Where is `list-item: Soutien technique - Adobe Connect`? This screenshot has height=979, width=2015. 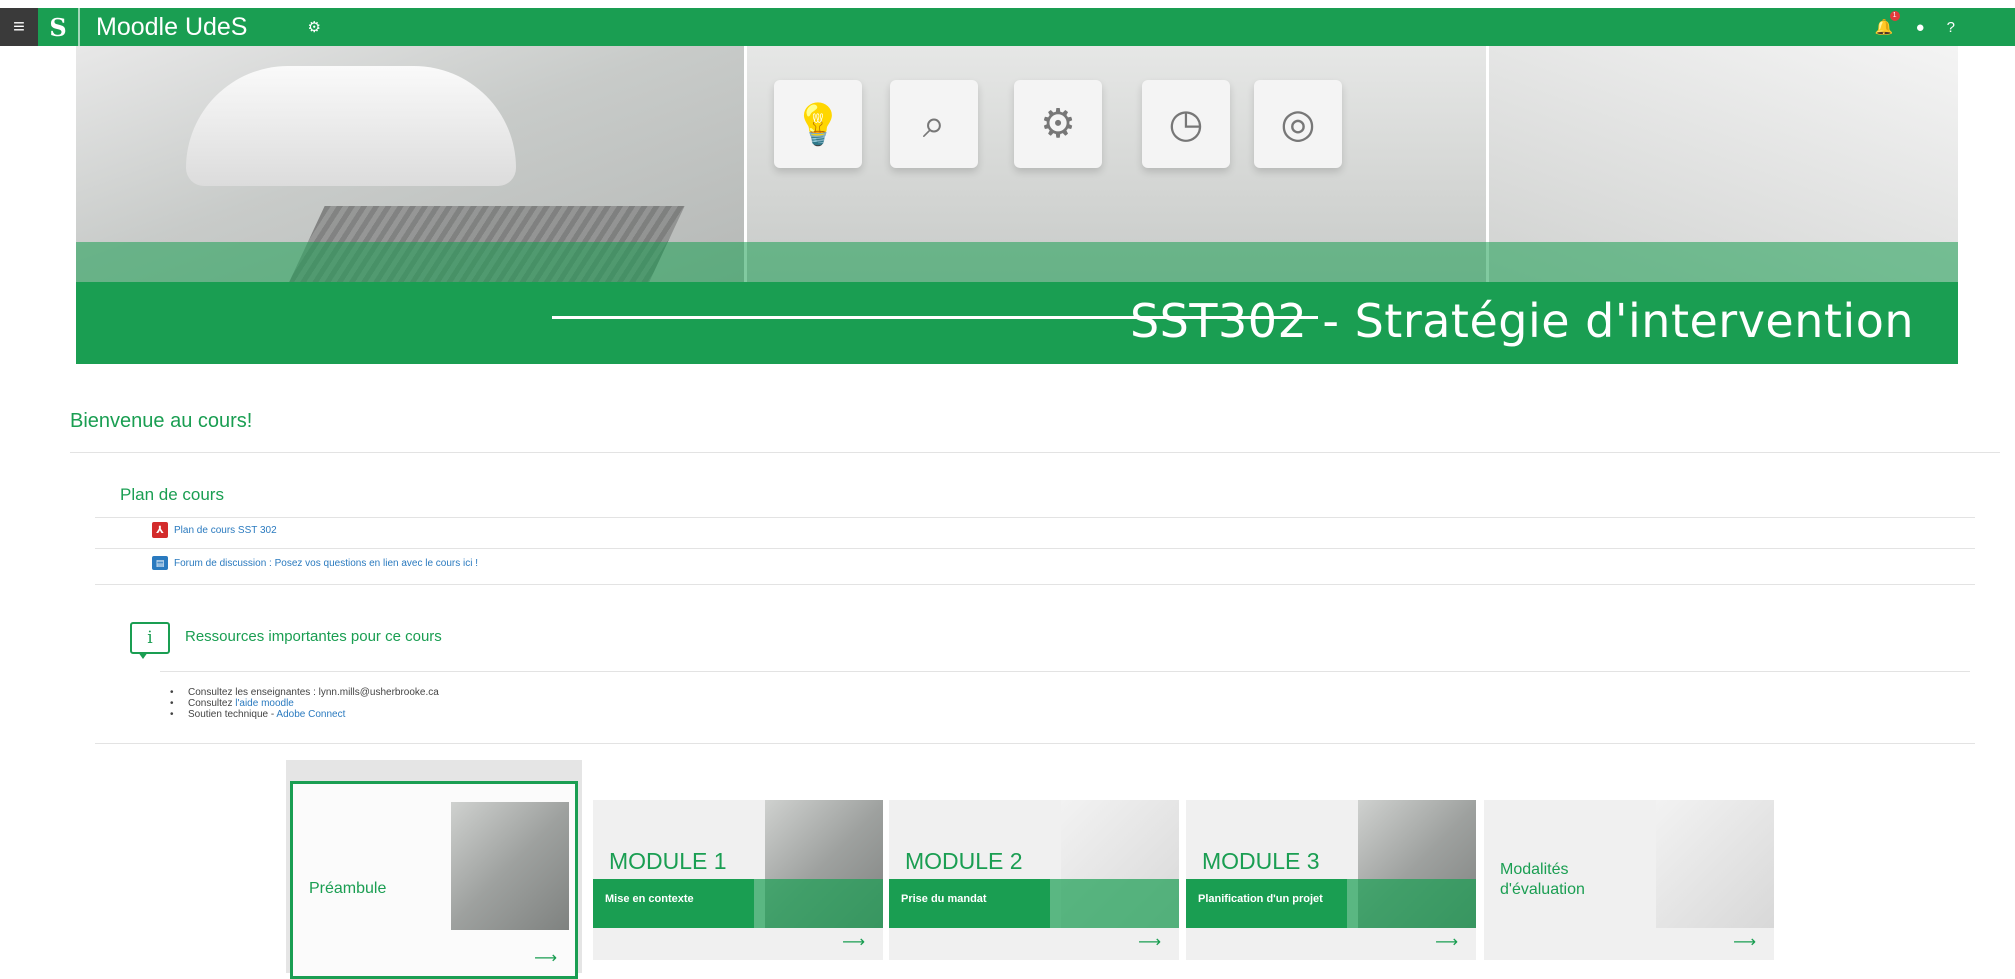
list-item: Soutien technique - Adobe Connect is located at coordinates (304, 714).